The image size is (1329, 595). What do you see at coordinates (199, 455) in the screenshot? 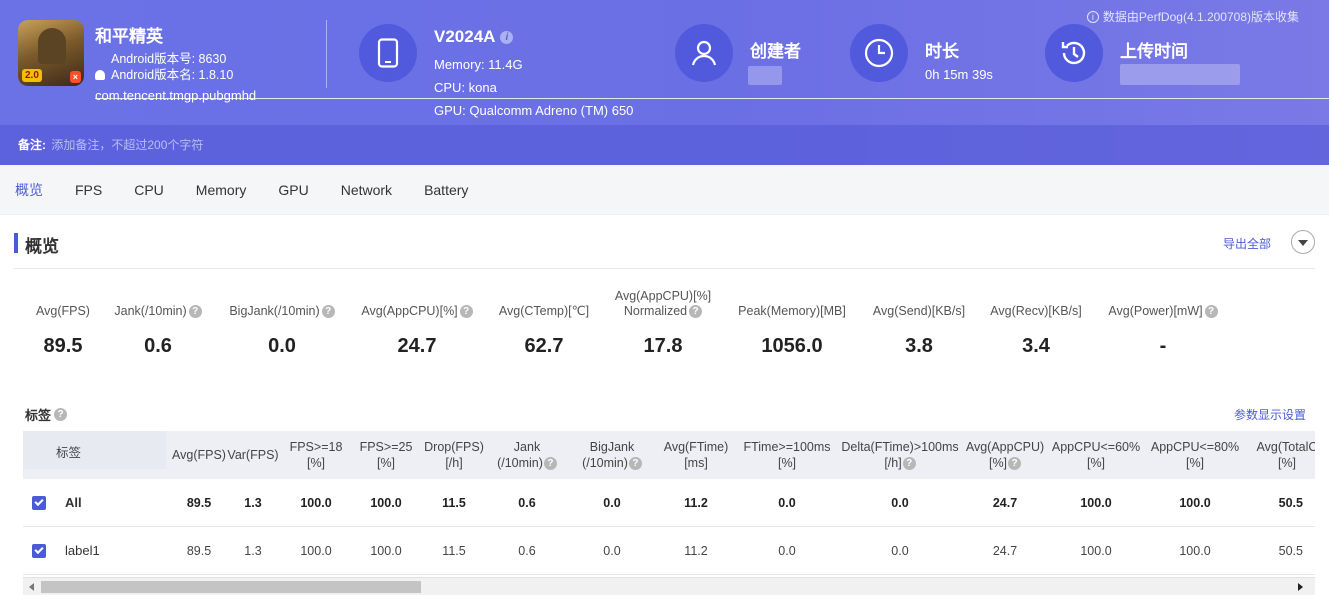
I see `column-header: Avg(FPS)` at bounding box center [199, 455].